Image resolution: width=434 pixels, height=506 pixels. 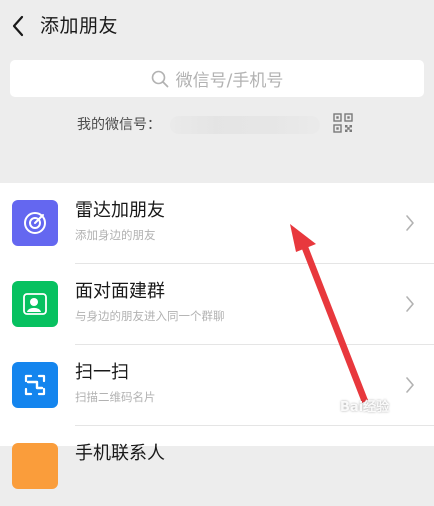 What do you see at coordinates (245, 125) in the screenshot?
I see `blurred-wechat-id` at bounding box center [245, 125].